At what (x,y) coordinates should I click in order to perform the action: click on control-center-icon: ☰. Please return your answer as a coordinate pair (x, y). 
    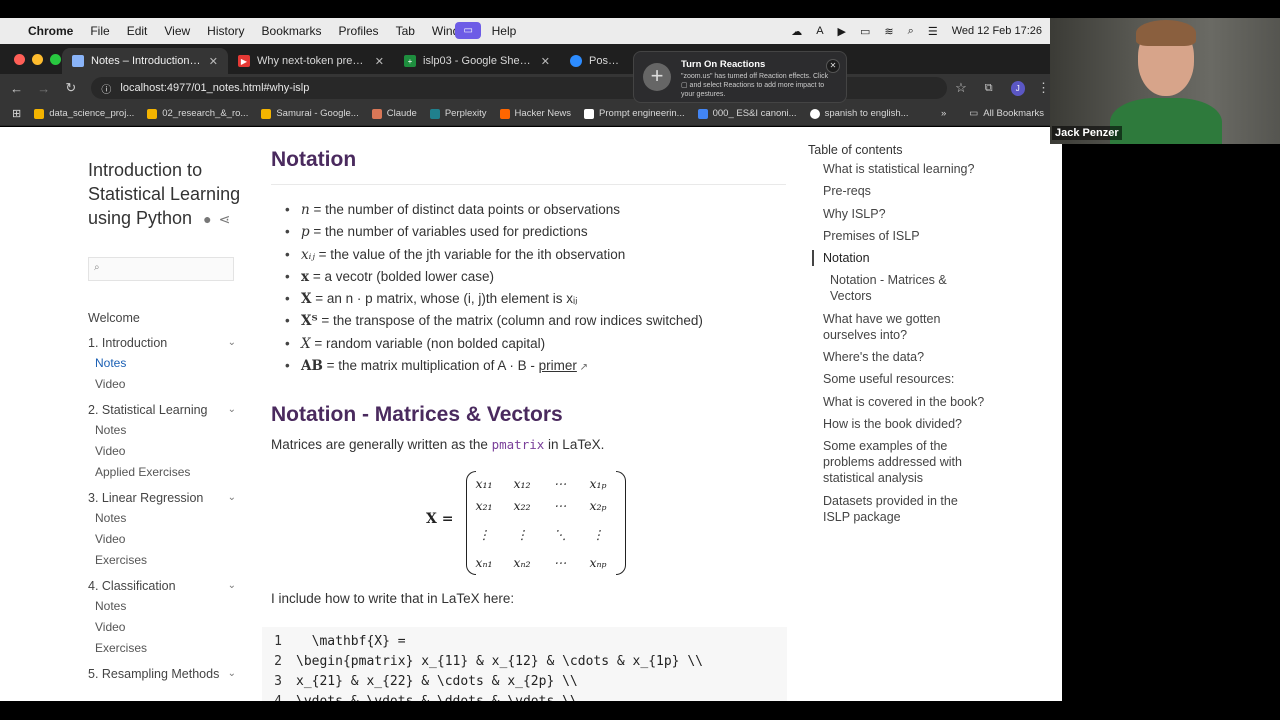
    Looking at the image, I should click on (933, 31).